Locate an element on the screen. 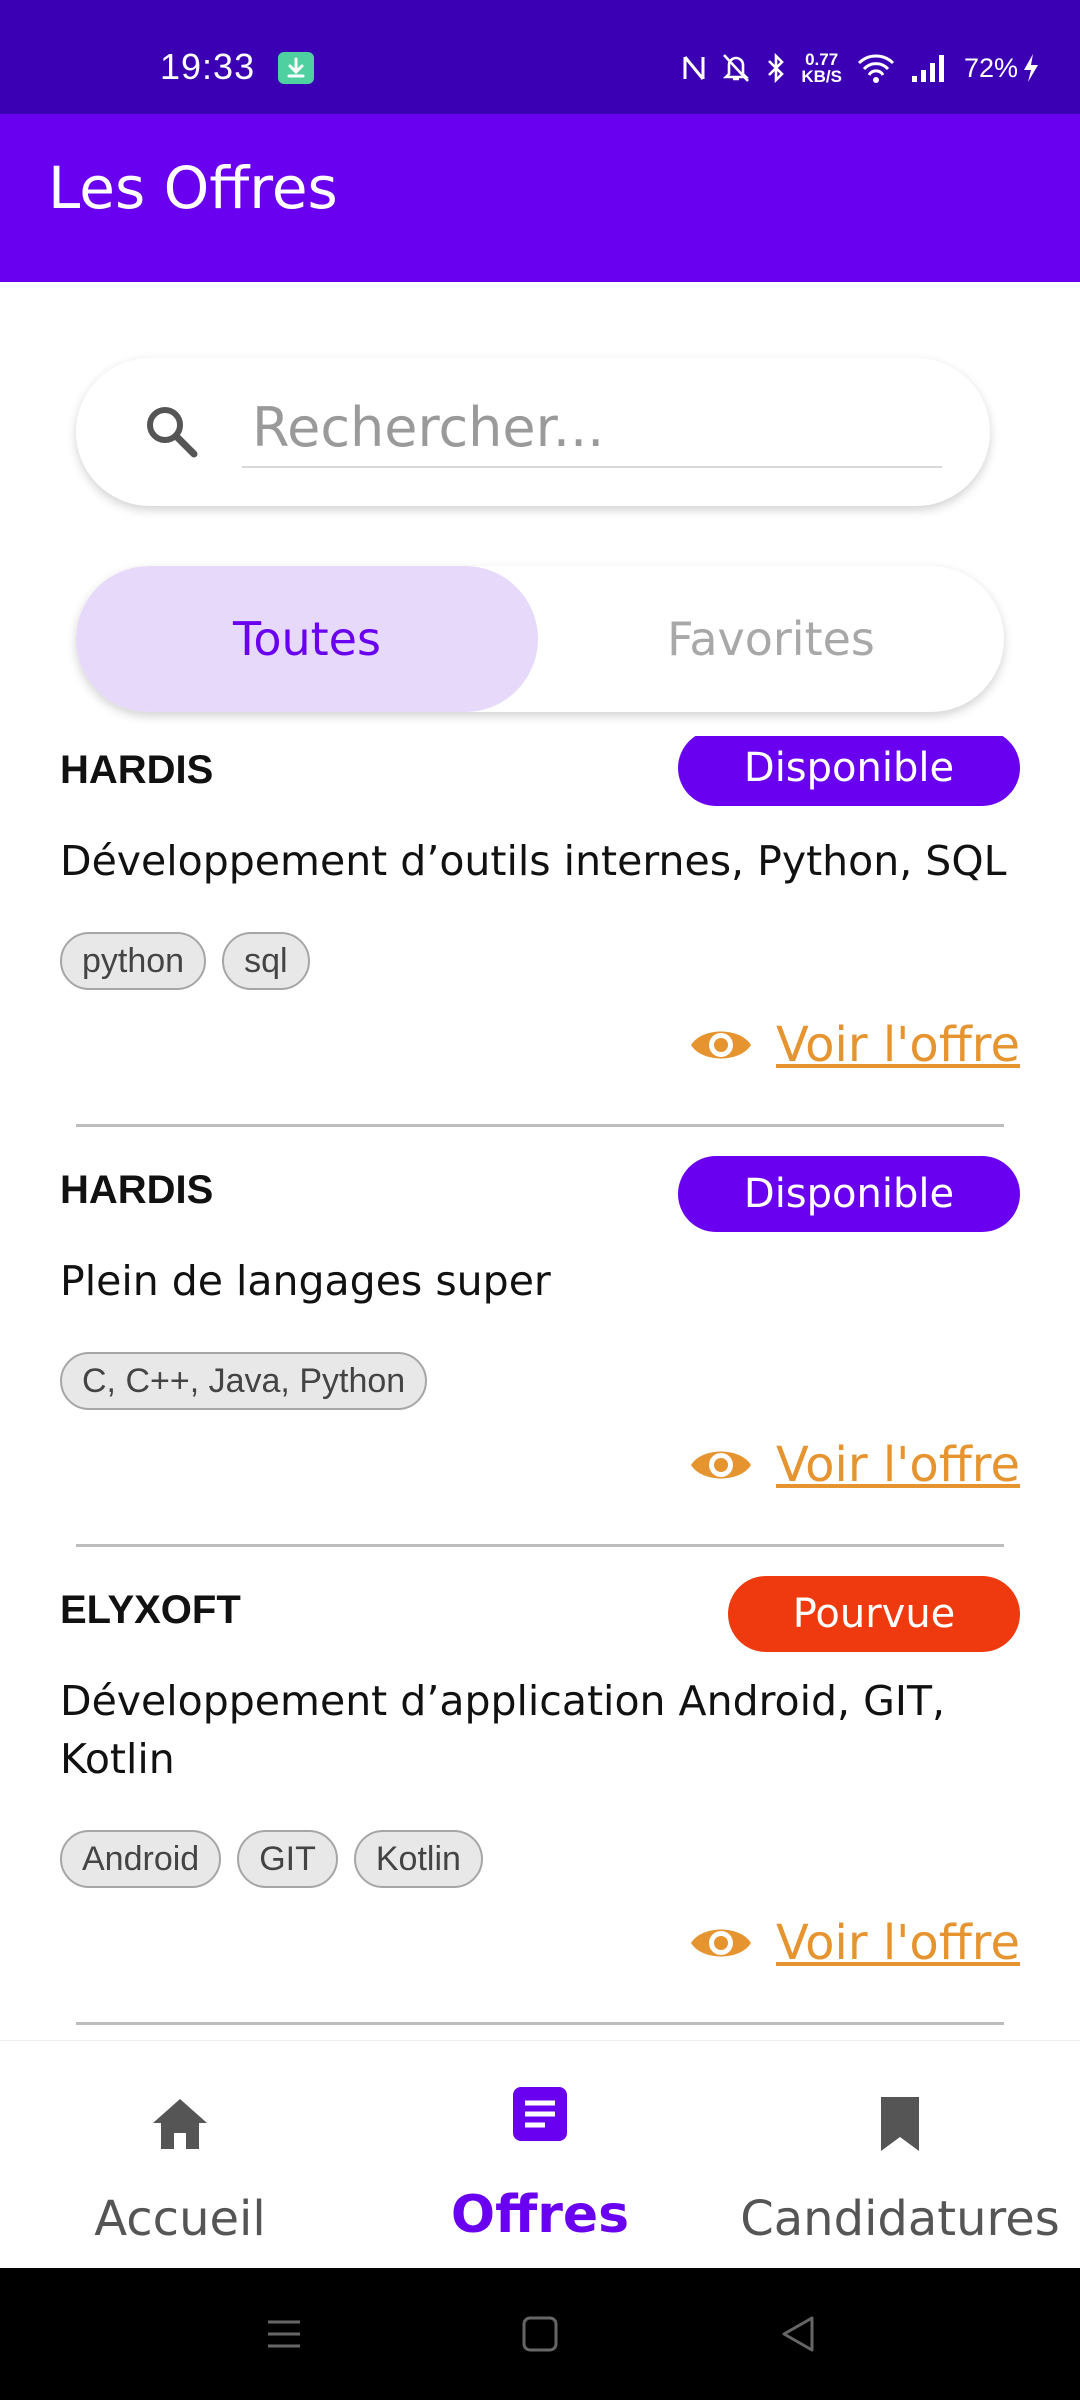 Image resolution: width=1080 pixels, height=2400 pixels. status-bar: 19:33 0.77 KB/S 72% is located at coordinates (540, 57).